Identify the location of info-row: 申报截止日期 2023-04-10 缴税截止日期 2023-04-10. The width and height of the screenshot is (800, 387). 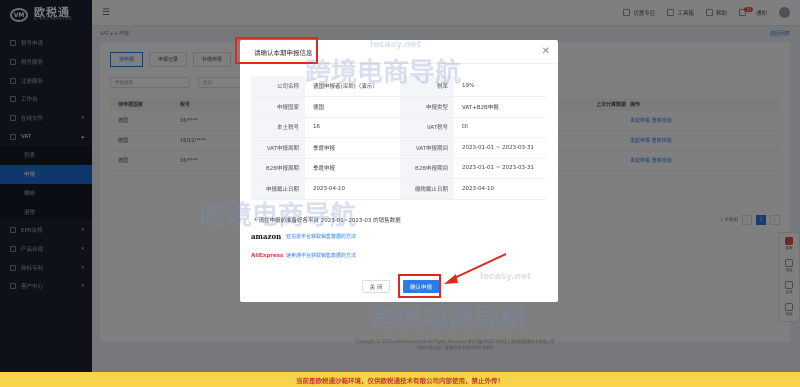
(398, 189).